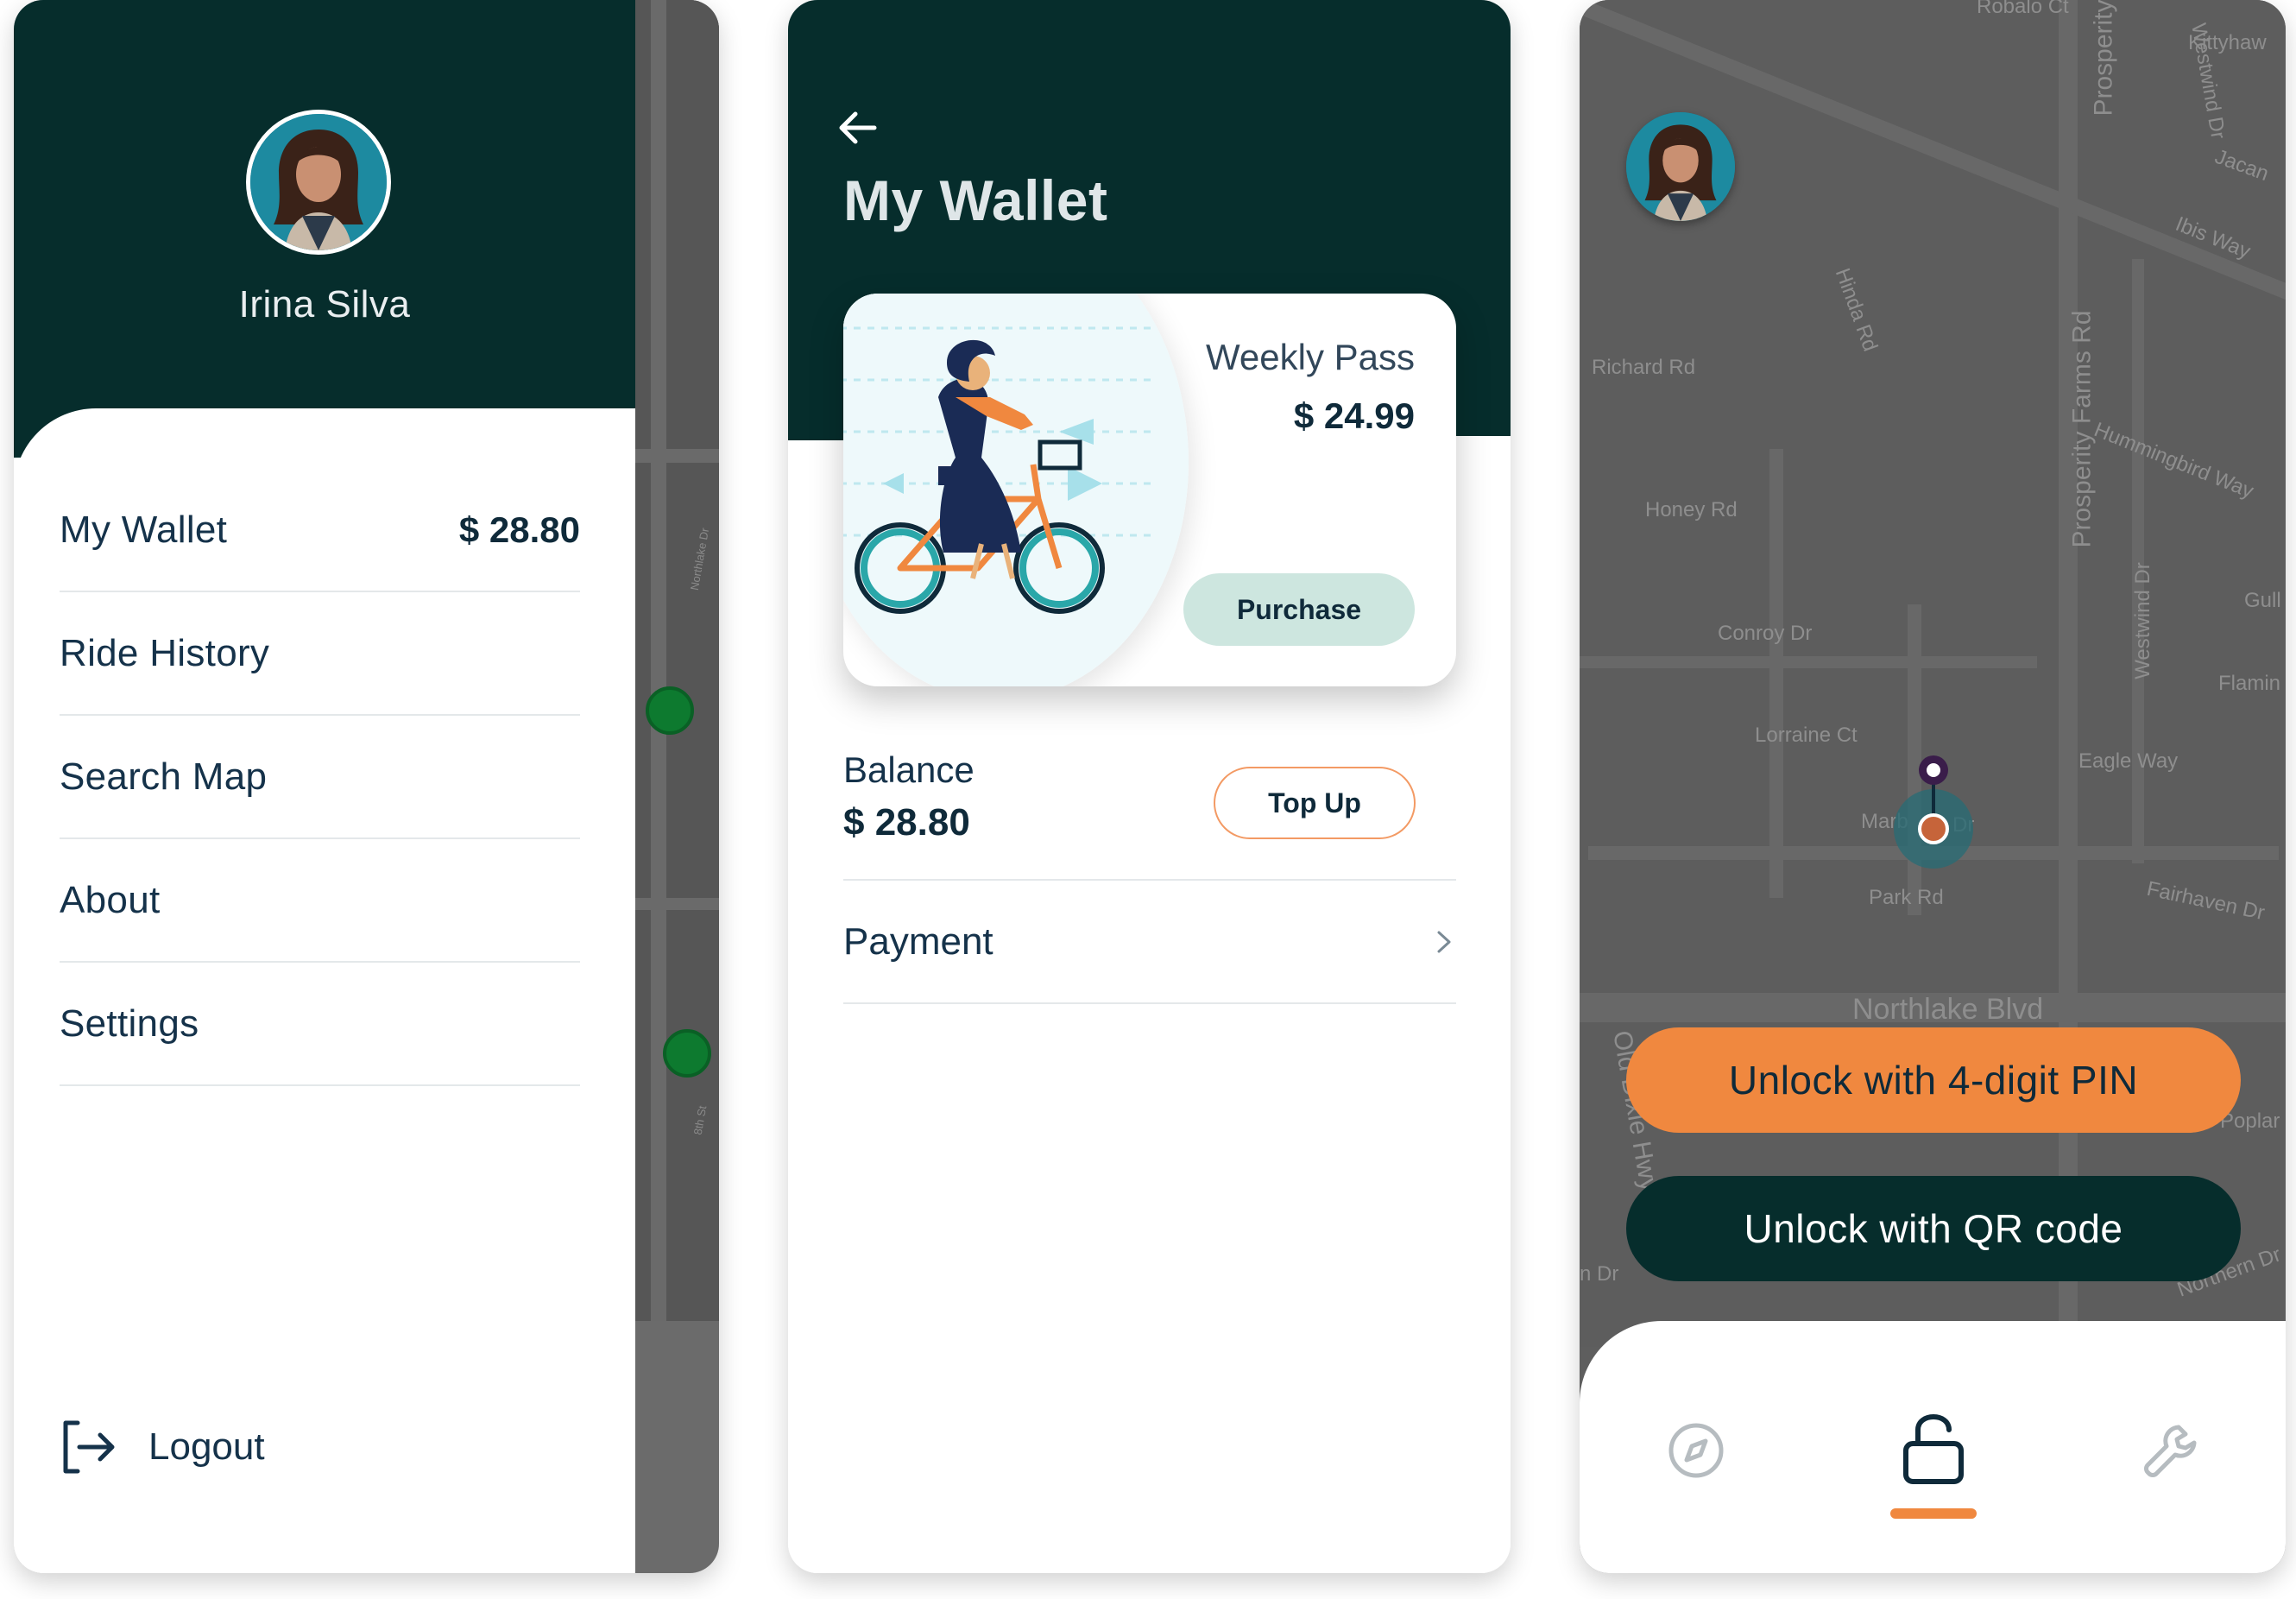  I want to click on compass-icon, so click(1696, 1450).